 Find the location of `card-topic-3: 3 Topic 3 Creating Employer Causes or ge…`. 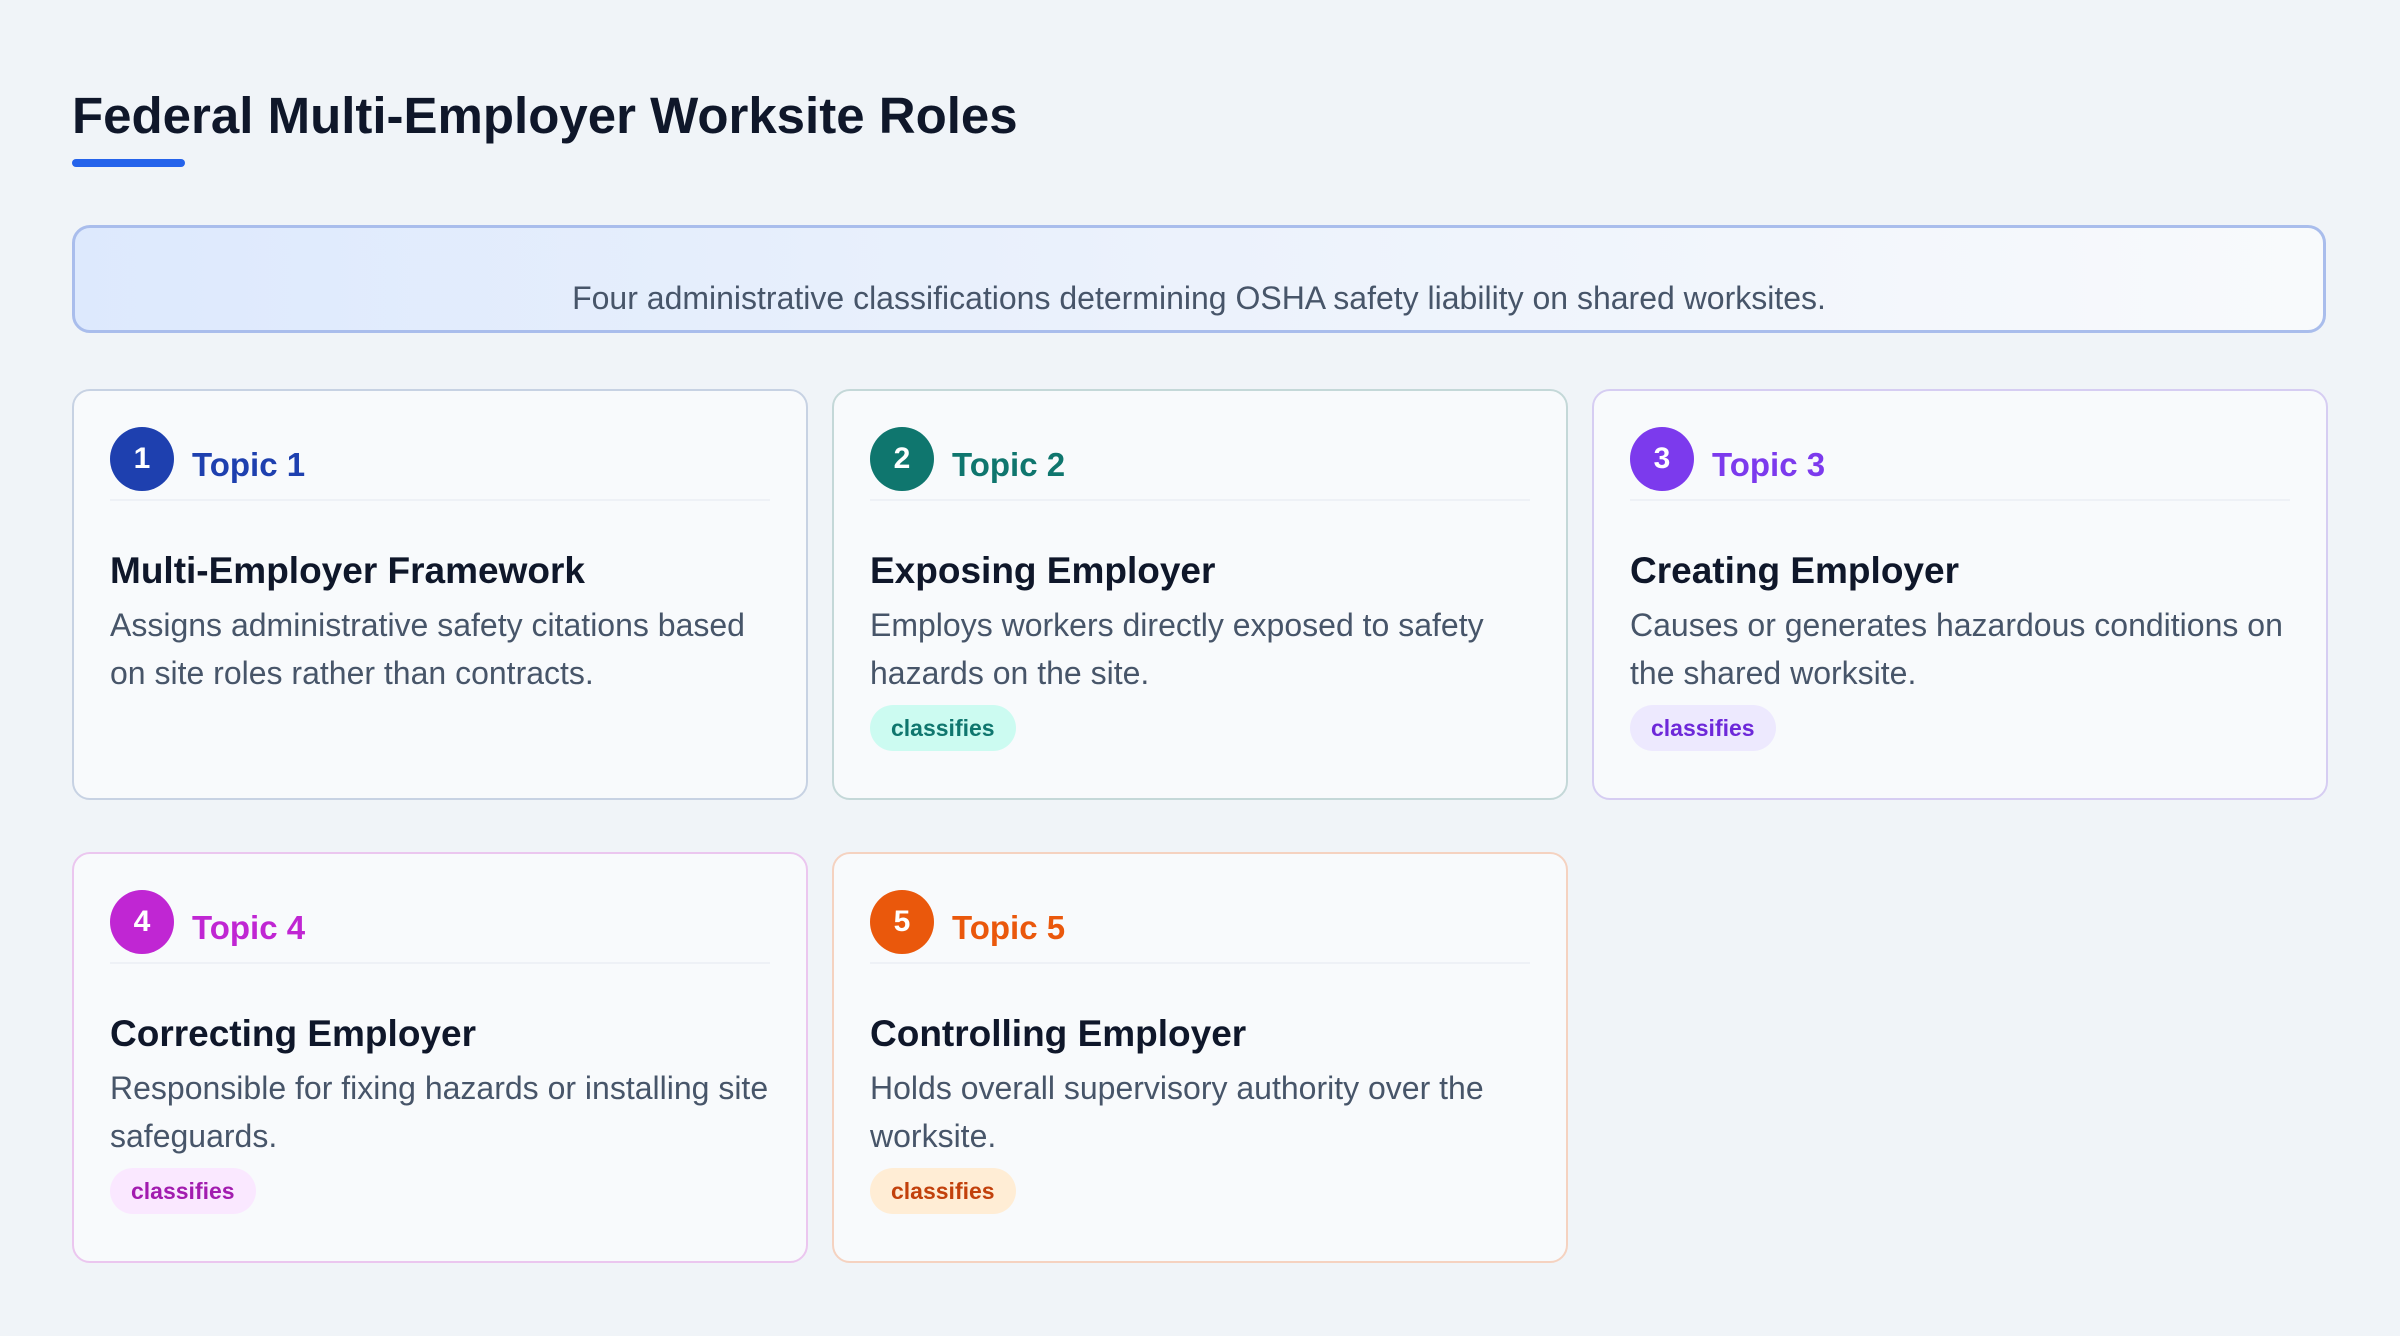

card-topic-3: 3 Topic 3 Creating Employer Causes or ge… is located at coordinates (1960, 594).